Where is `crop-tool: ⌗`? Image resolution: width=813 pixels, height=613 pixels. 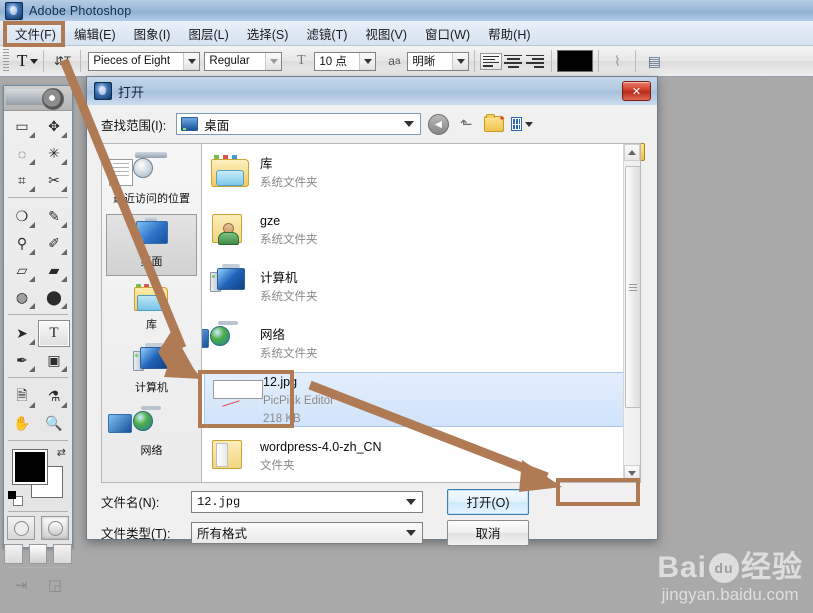
crop-tool: ⌗ is located at coordinates (22, 180).